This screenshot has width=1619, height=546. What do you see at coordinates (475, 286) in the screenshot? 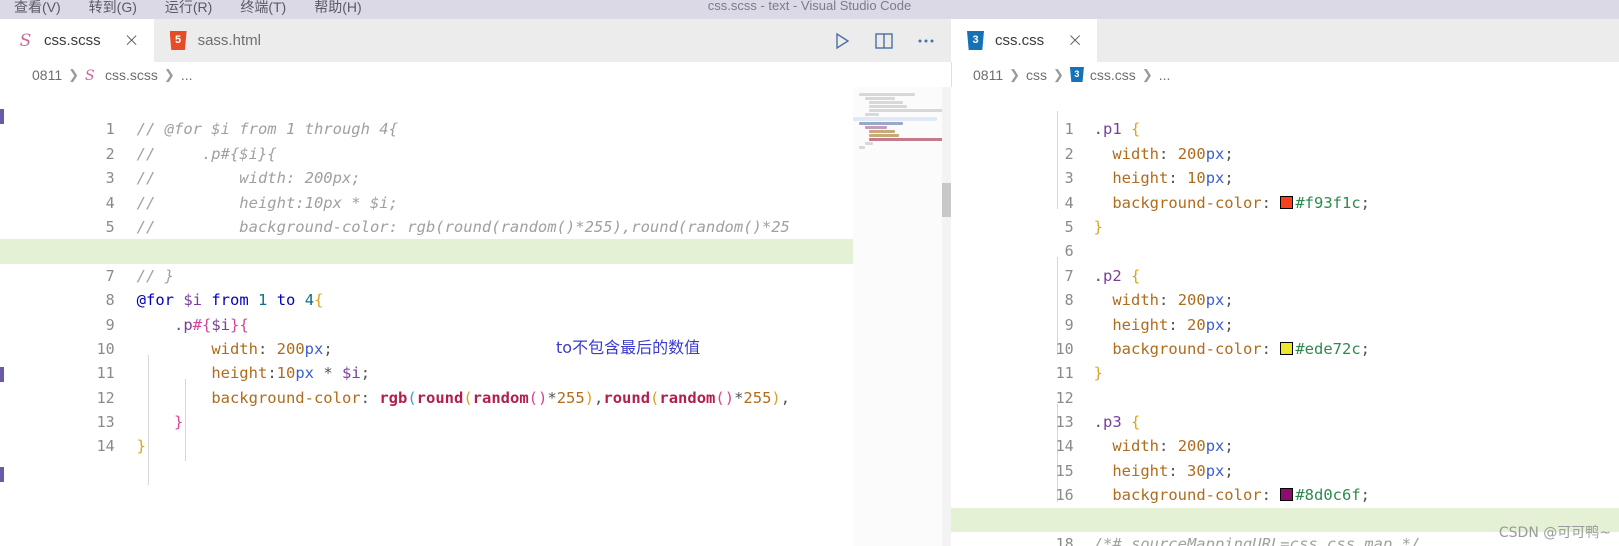
I see `code-line: 8 @for $i from 1 to 4{` at bounding box center [475, 286].